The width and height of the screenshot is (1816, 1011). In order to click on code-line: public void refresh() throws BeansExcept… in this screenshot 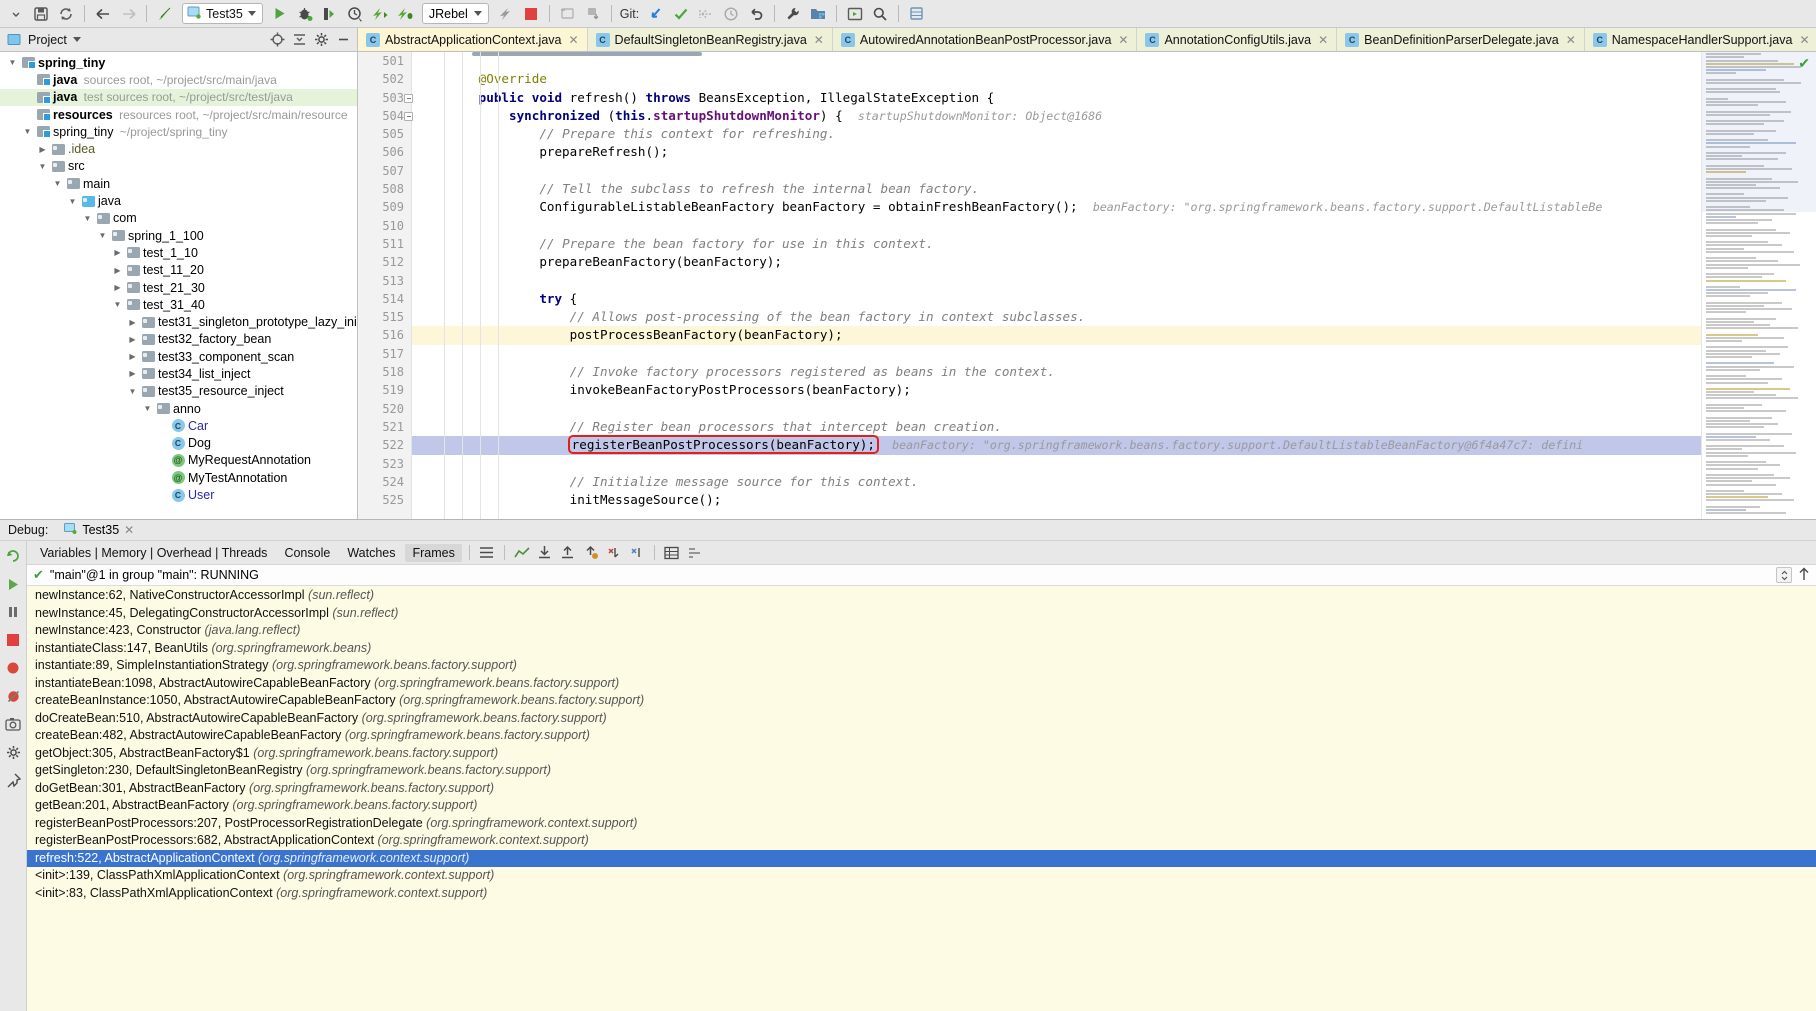, I will do `click(1056, 98)`.